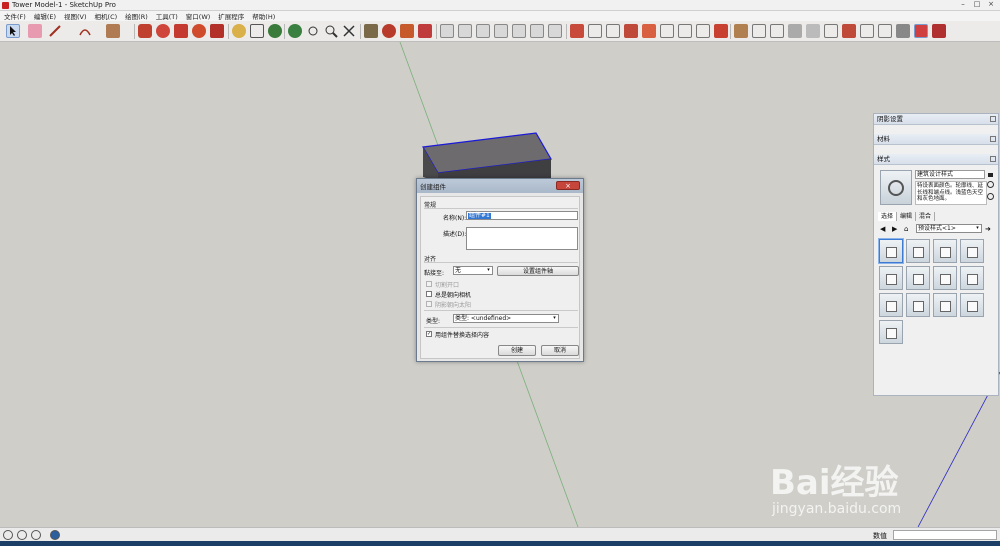 Image resolution: width=1000 pixels, height=546 pixels. Describe the element at coordinates (465, 31) in the screenshot. I see `top-view-icon` at that location.